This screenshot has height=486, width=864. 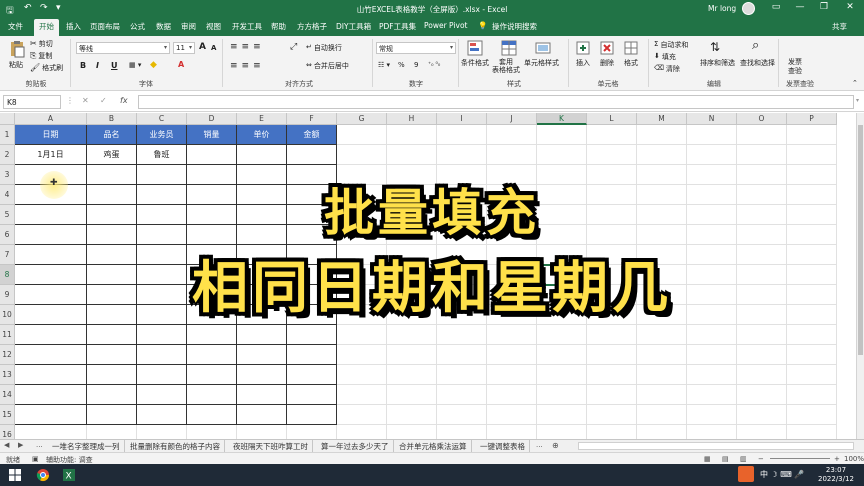 What do you see at coordinates (7, 355) in the screenshot?
I see `row-header: 12` at bounding box center [7, 355].